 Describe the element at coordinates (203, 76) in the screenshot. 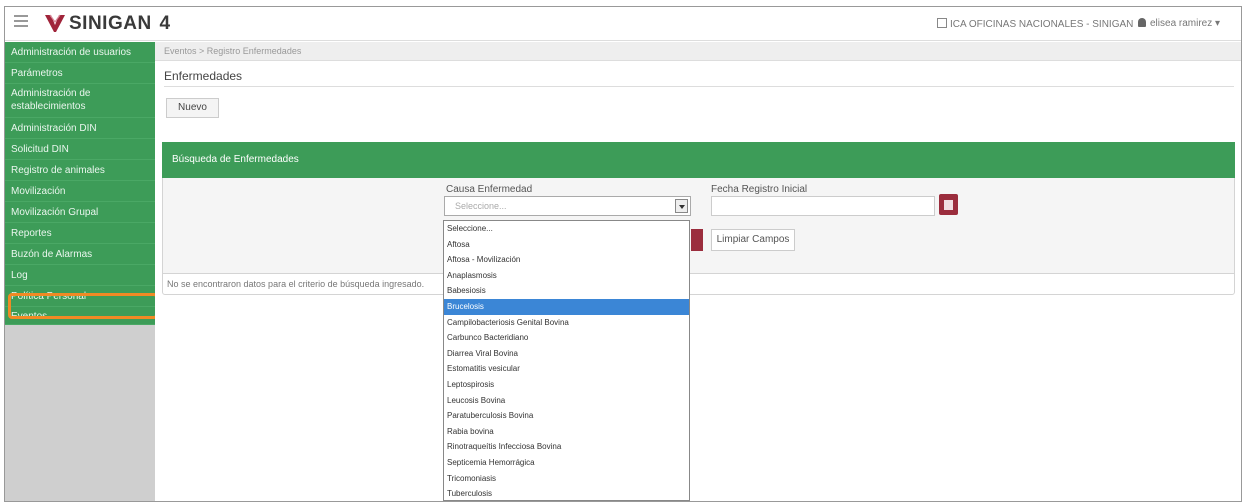

I see `page-title: Enfermedades` at that location.